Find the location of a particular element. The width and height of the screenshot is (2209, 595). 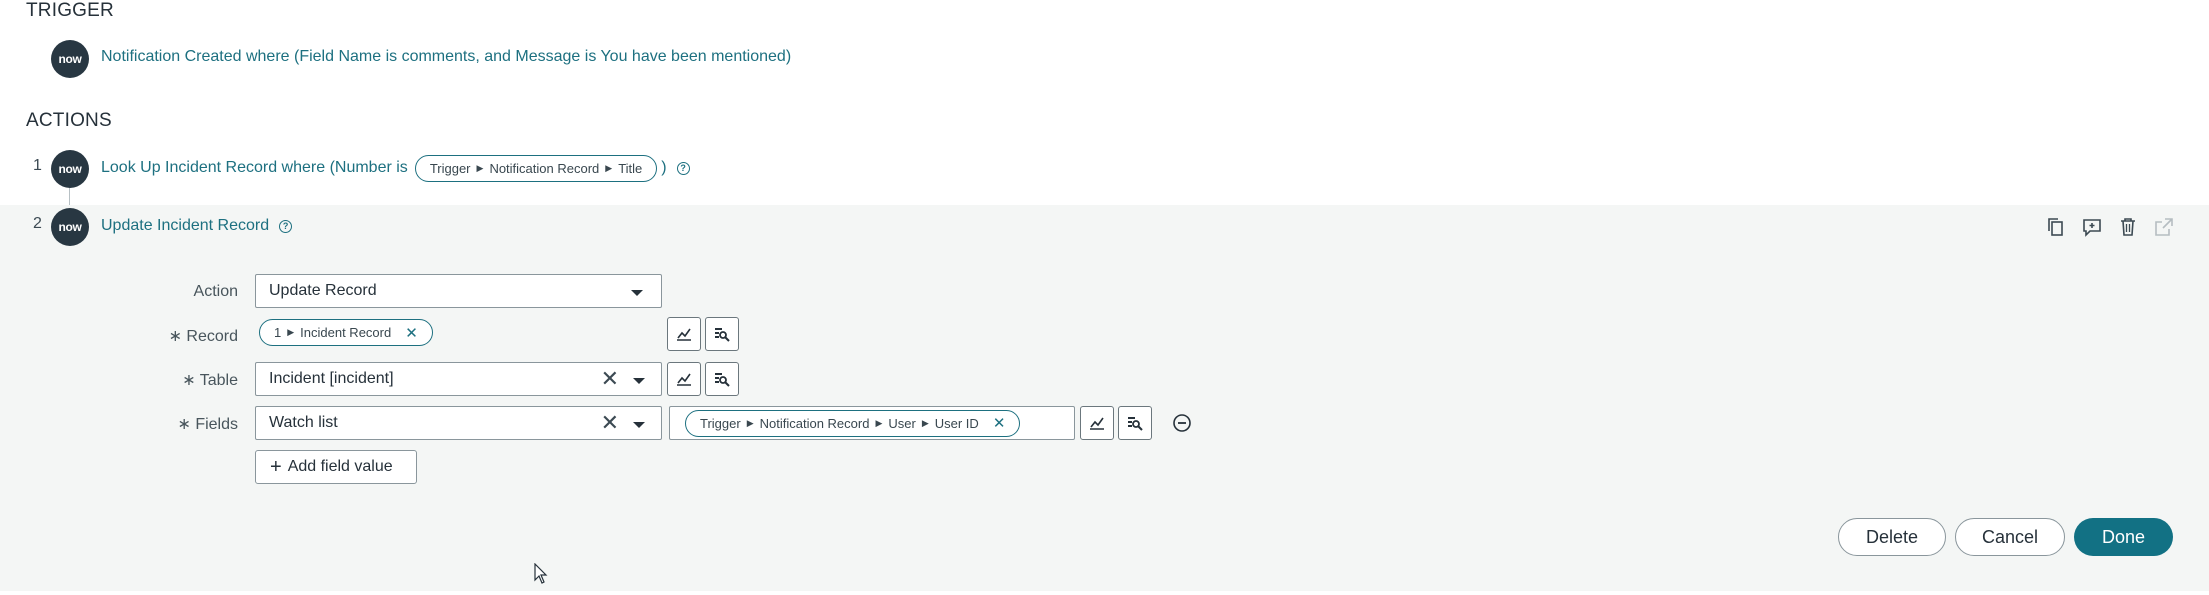

remove-circle-icon is located at coordinates (1182, 423).